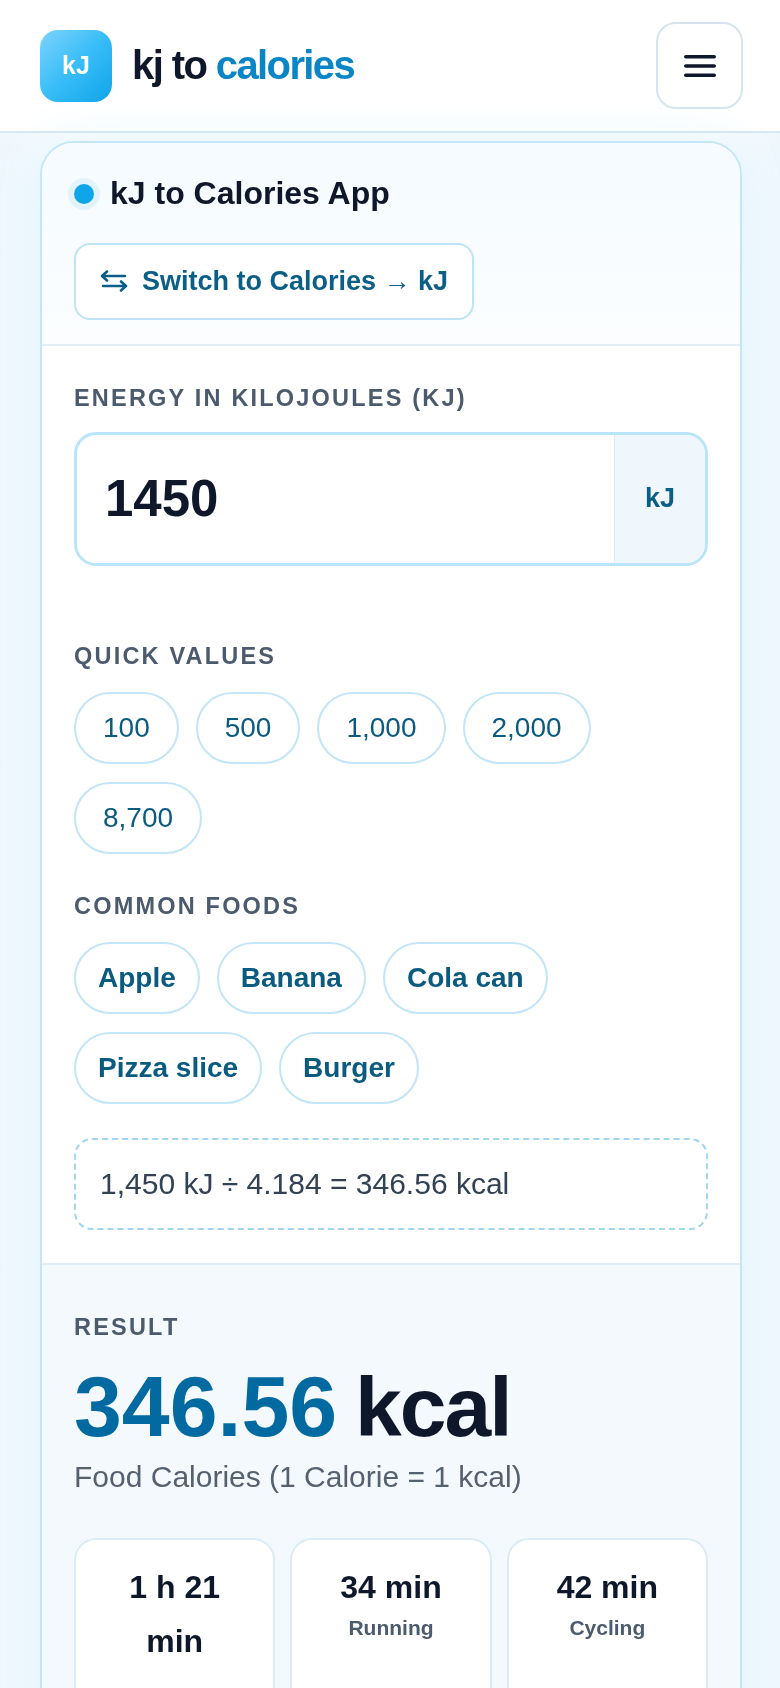  What do you see at coordinates (349, 1068) in the screenshot?
I see `food-chip: Burger` at bounding box center [349, 1068].